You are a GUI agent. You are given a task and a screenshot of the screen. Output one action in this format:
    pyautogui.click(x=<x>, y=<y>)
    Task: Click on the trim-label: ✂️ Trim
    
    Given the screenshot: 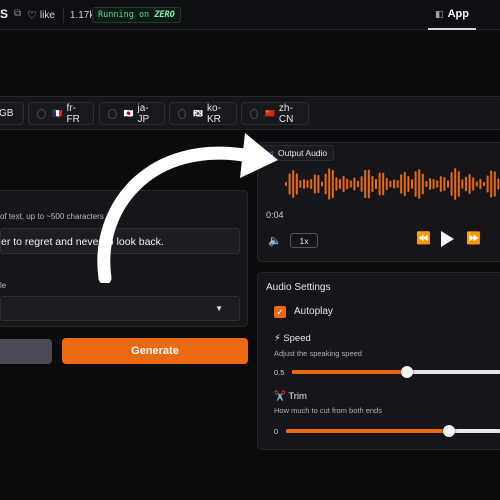 What is the action you would take?
    pyautogui.click(x=290, y=396)
    